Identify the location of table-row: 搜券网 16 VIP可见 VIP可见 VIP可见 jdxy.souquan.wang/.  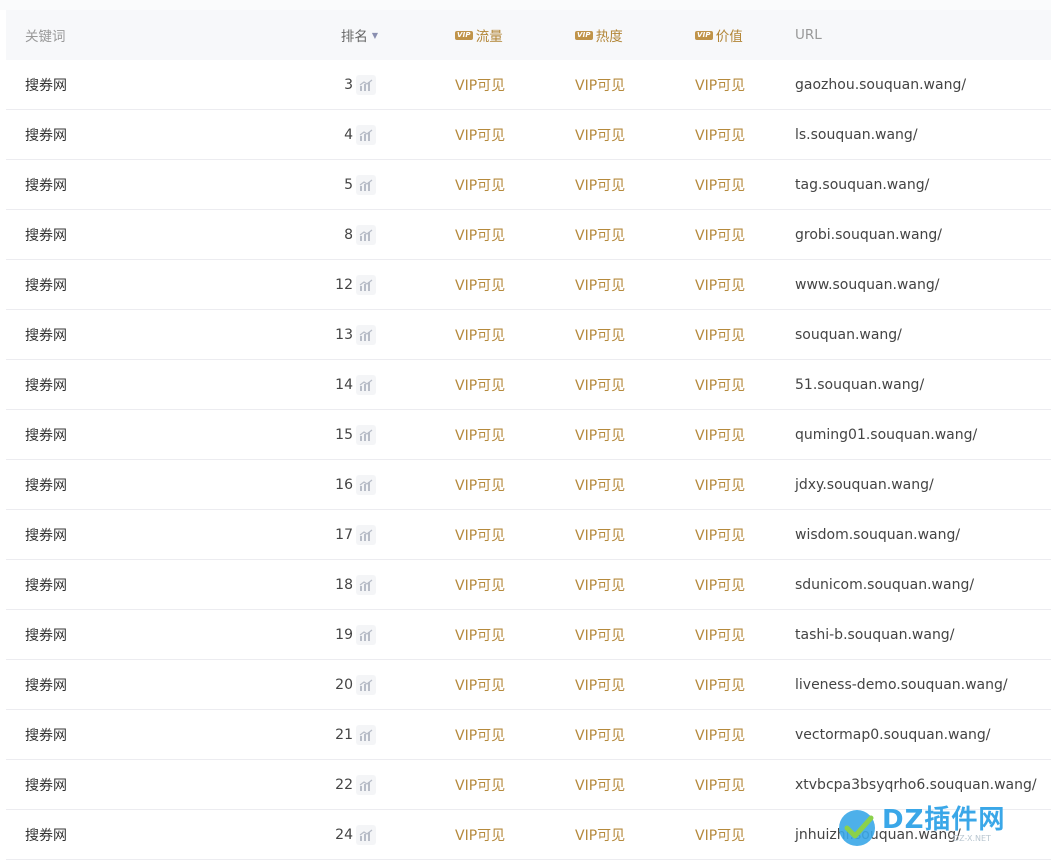
(528, 485).